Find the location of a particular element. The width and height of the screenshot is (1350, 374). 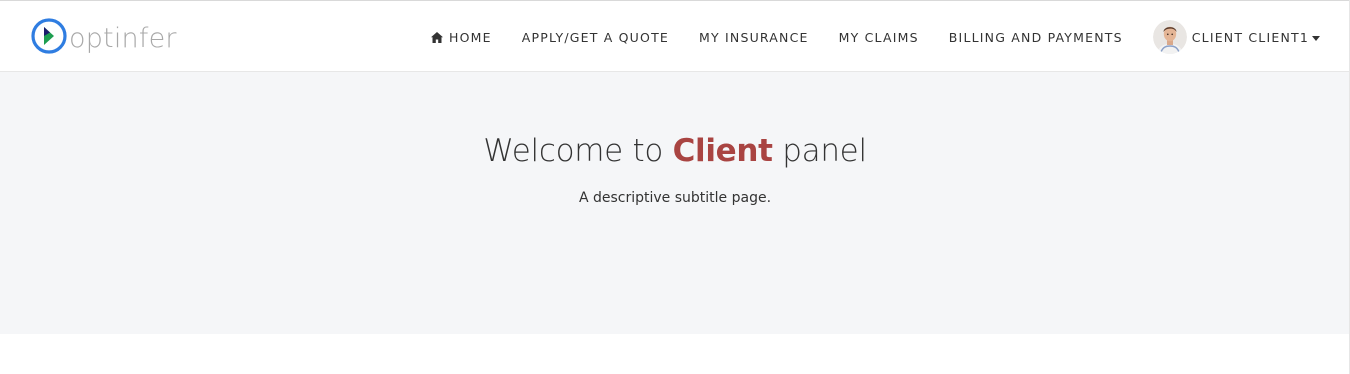

nav-my-insurance-label: MY INSURANCE is located at coordinates (754, 37).